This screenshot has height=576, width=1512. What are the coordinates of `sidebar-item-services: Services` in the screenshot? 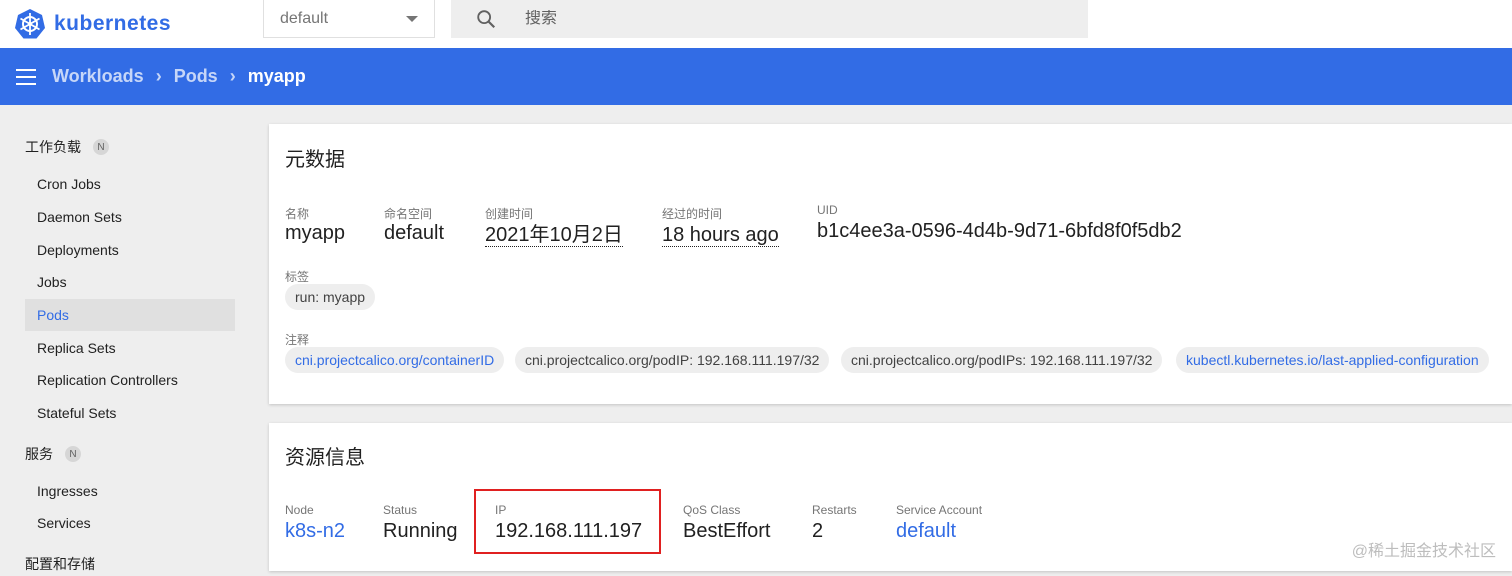 It's located at (130, 523).